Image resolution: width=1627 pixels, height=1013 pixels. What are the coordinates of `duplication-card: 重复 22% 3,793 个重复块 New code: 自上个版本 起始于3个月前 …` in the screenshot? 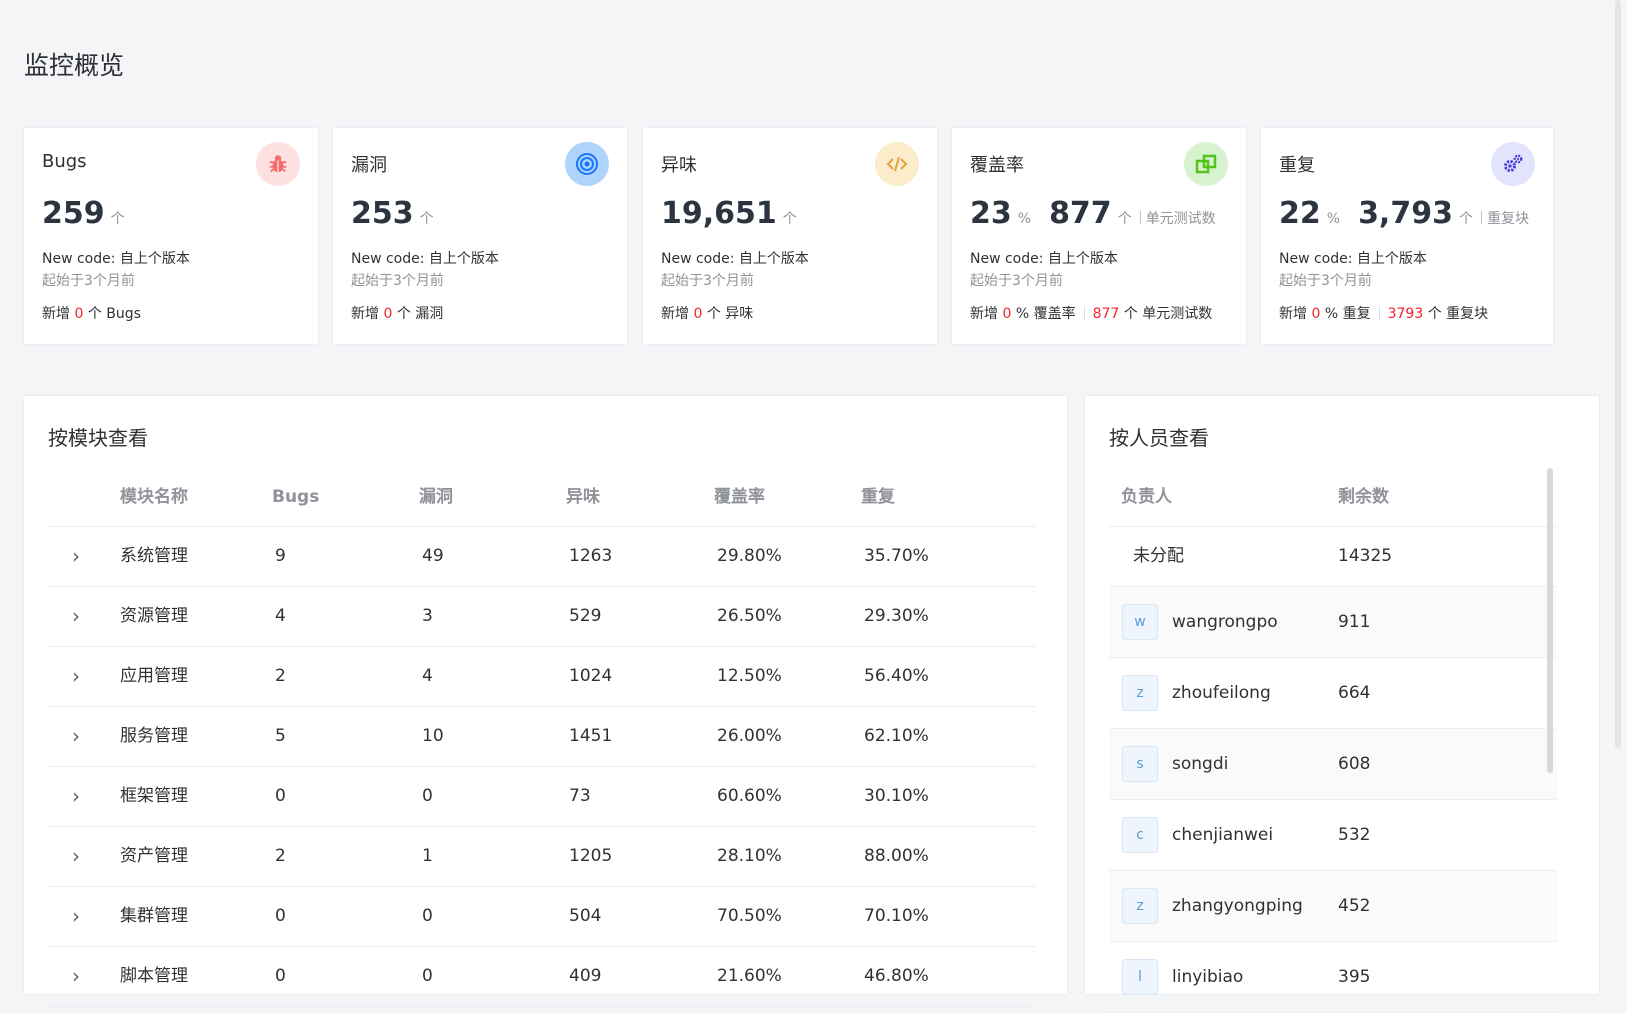 It's located at (1407, 236).